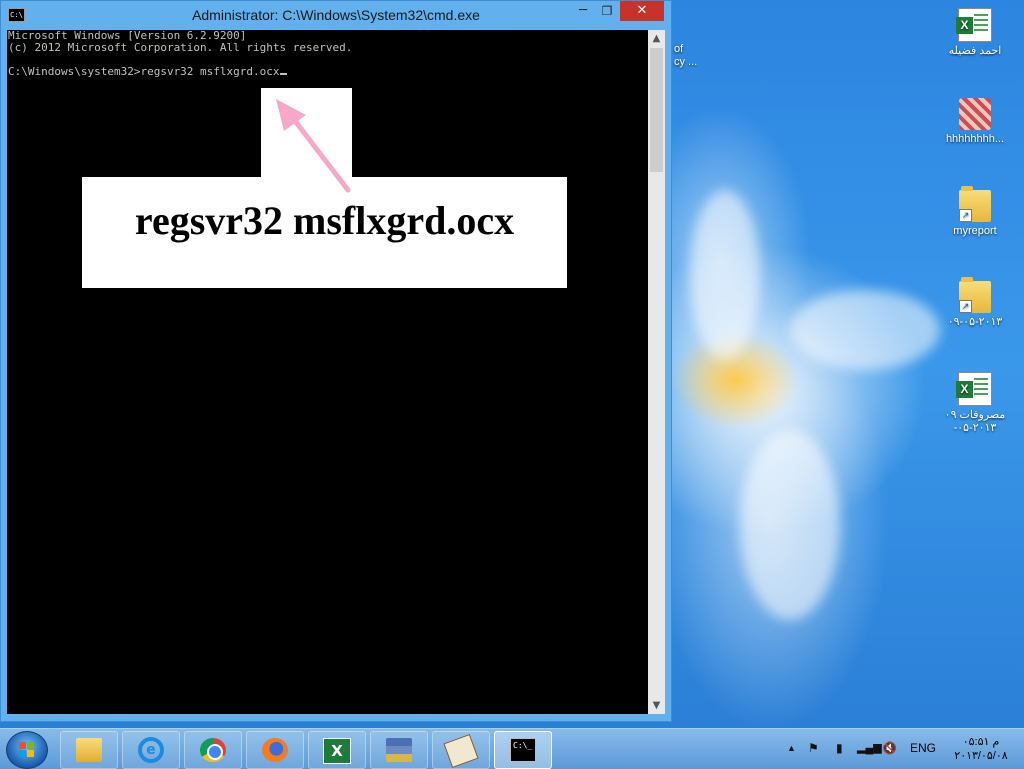  I want to click on maximize-button: ❐, so click(607, 11).